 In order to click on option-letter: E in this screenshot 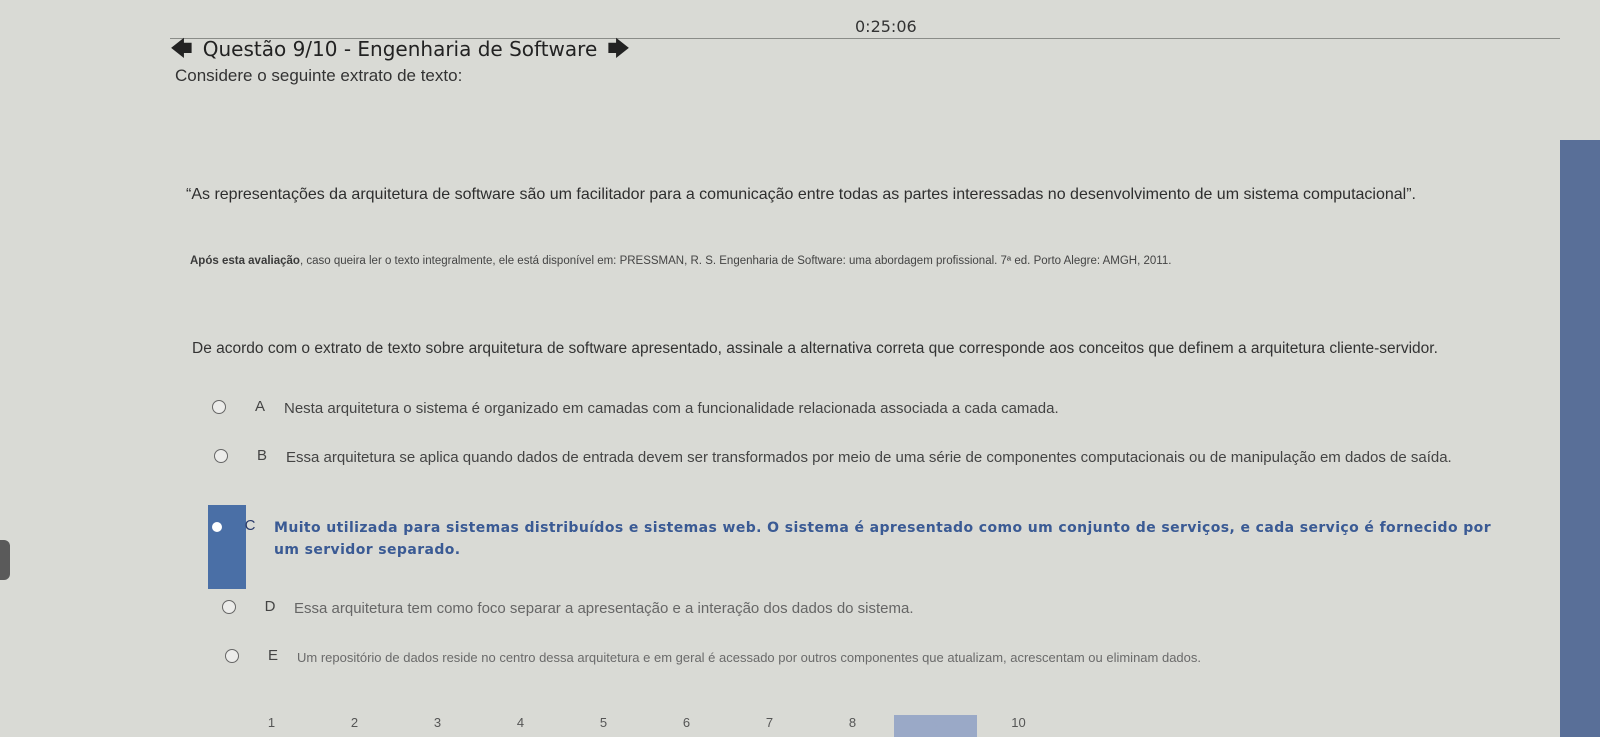, I will do `click(272, 655)`.